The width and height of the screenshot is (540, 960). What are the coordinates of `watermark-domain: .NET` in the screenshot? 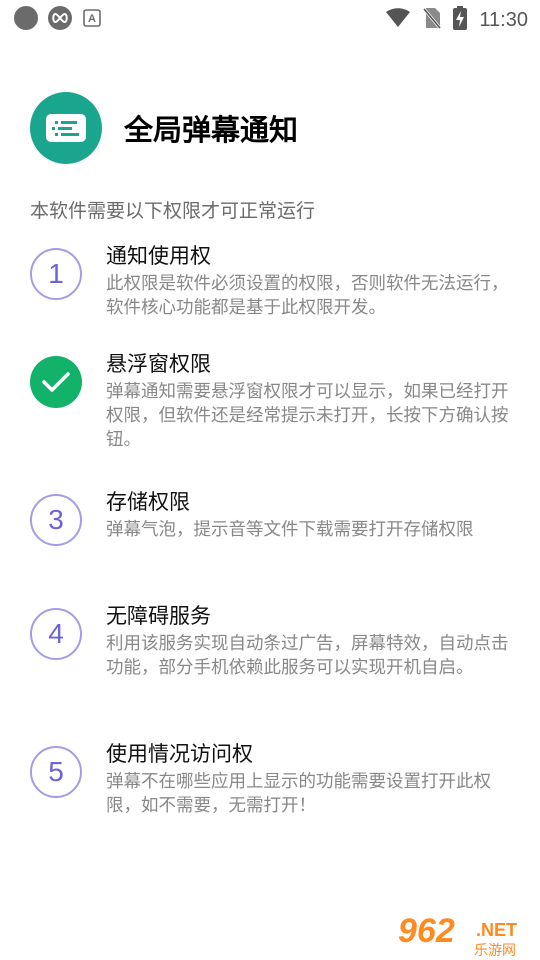 It's located at (497, 930).